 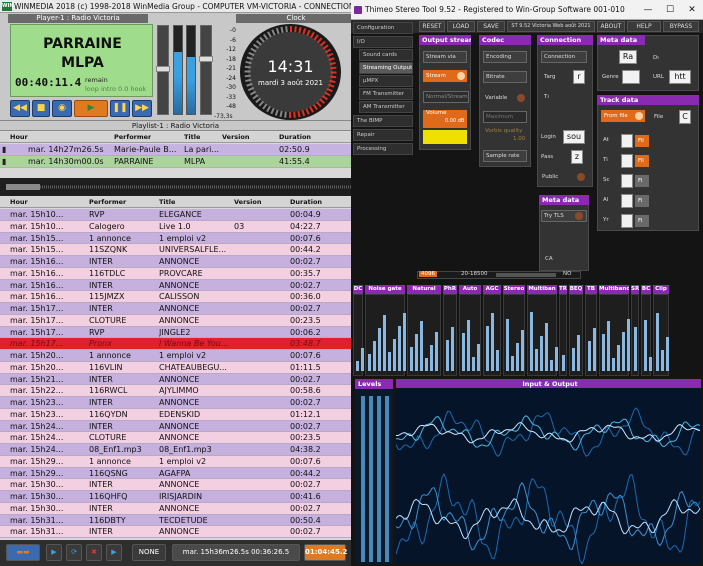 I want to click on history-row: mar. 15h16... INTER ANNONCE 00:02.7, so click(x=175, y=285).